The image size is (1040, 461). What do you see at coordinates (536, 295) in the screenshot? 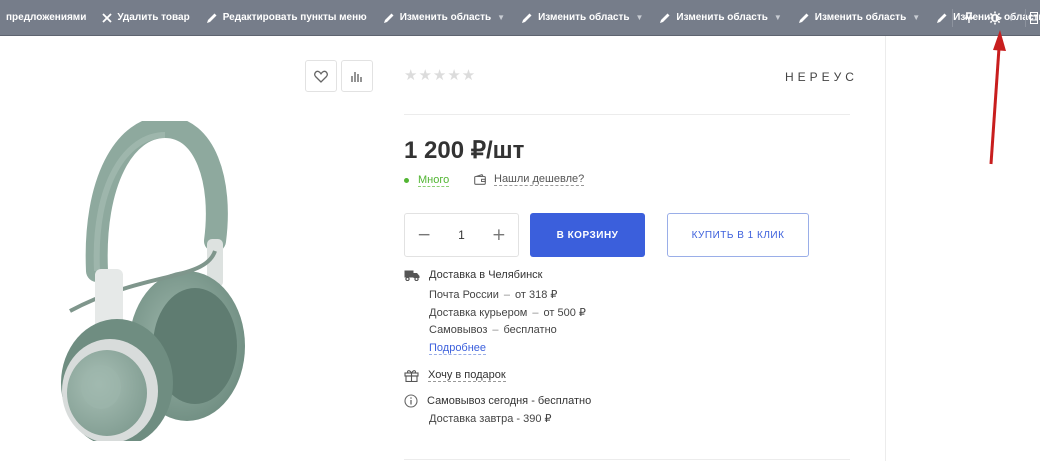
I see `delivery-option-price: от 318 ₽` at bounding box center [536, 295].